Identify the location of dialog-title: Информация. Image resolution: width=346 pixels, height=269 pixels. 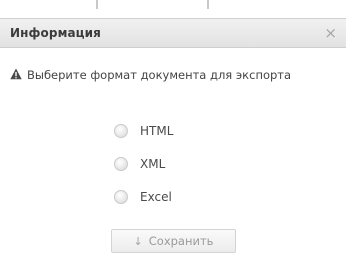
(55, 33).